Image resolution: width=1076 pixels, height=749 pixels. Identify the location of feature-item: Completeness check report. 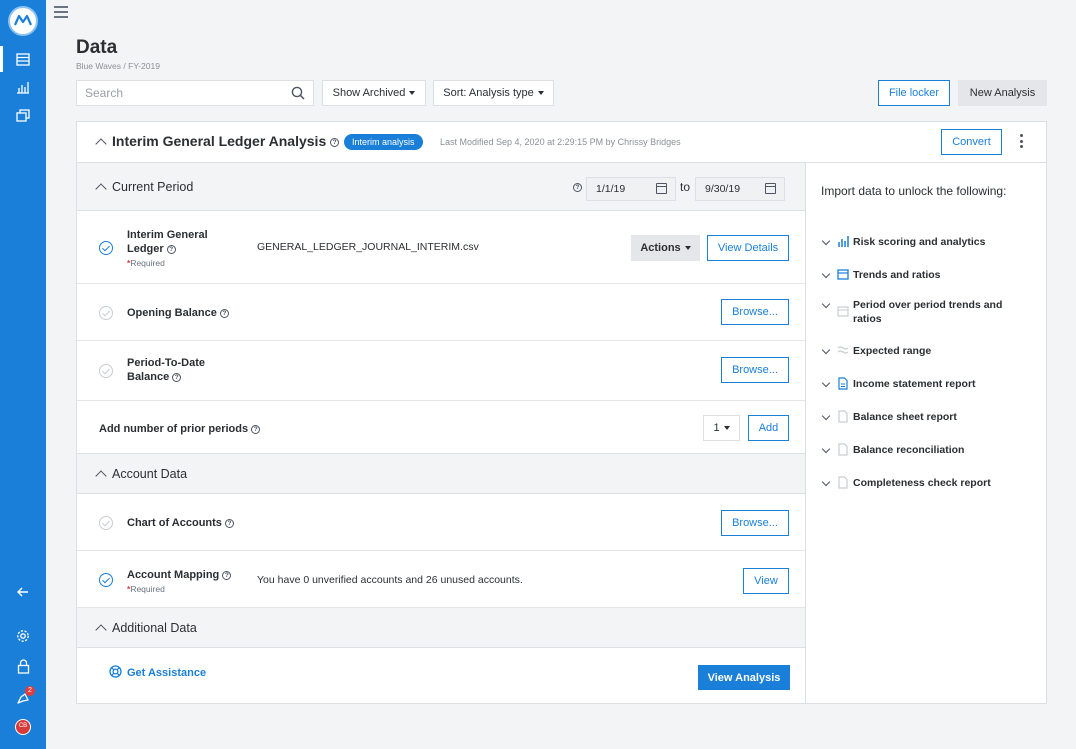
(931, 485).